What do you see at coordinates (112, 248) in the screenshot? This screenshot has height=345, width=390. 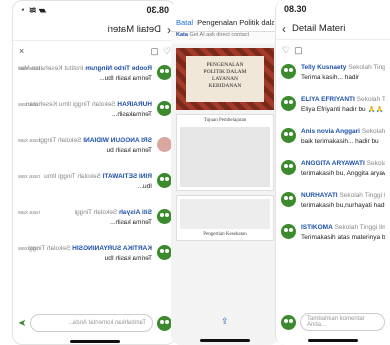 I see `commenter-name: KARTIKA SURYANINGSIH` at bounding box center [112, 248].